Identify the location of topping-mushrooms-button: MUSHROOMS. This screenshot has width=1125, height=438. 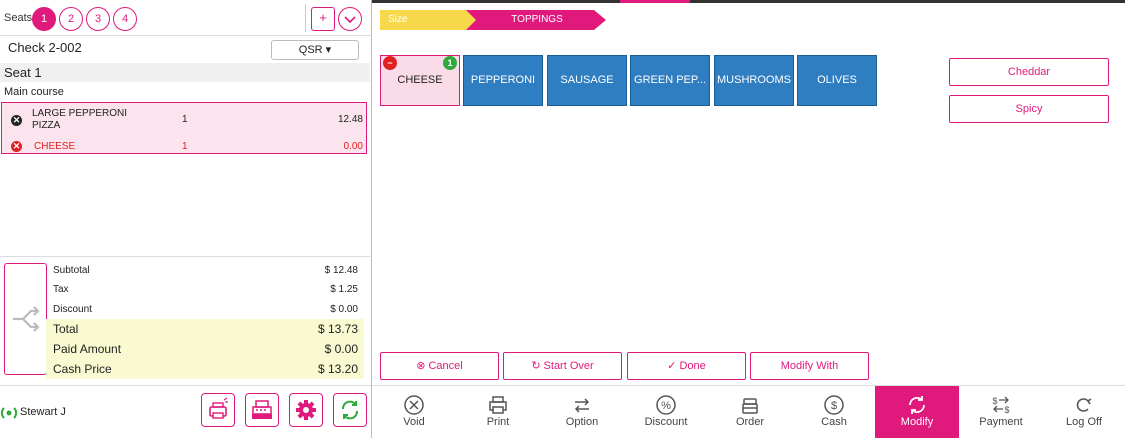
(754, 80).